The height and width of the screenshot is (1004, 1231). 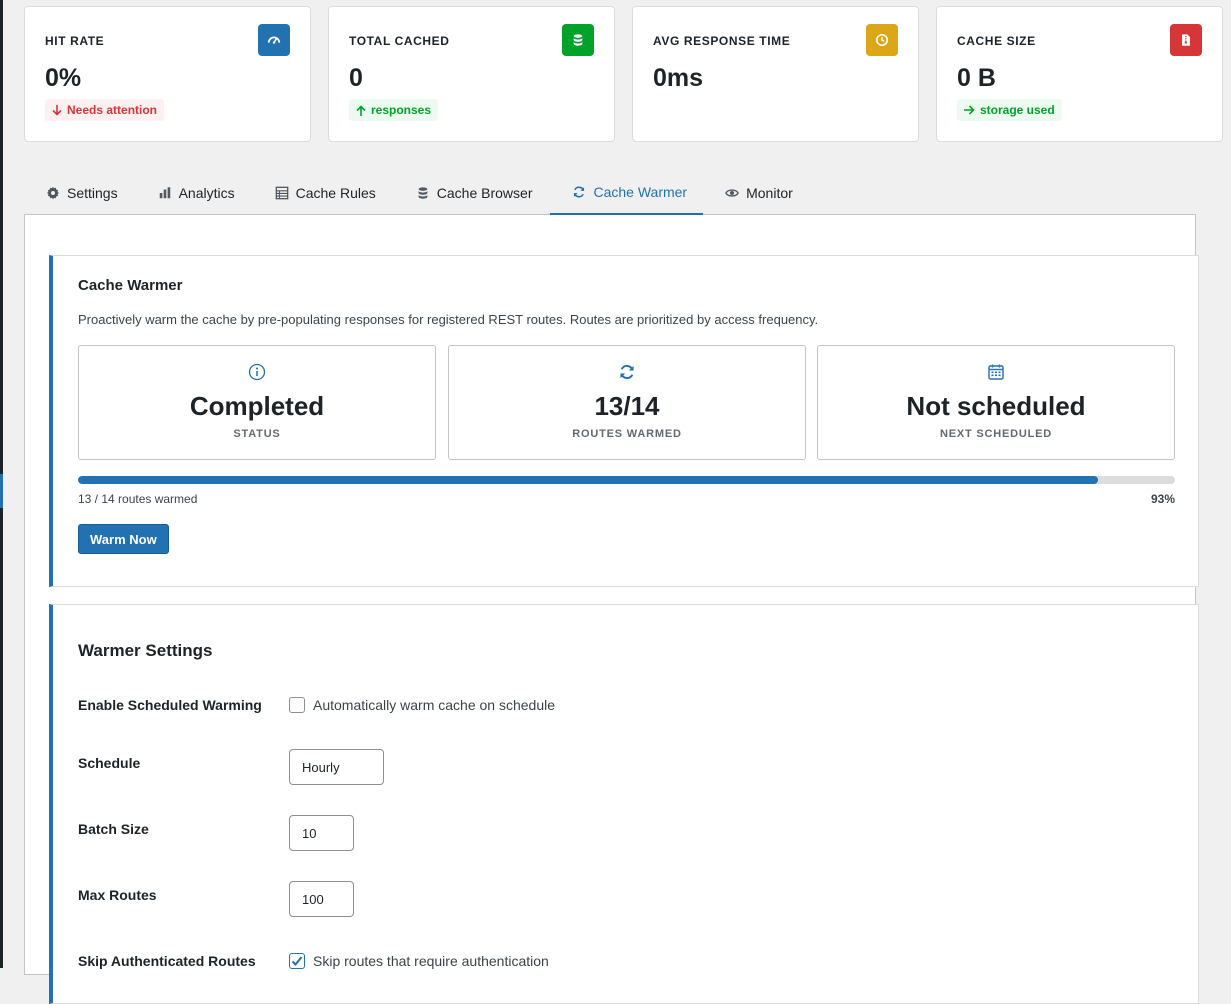 I want to click on checkbox-label: Skip routes that require authentication, so click(x=431, y=961).